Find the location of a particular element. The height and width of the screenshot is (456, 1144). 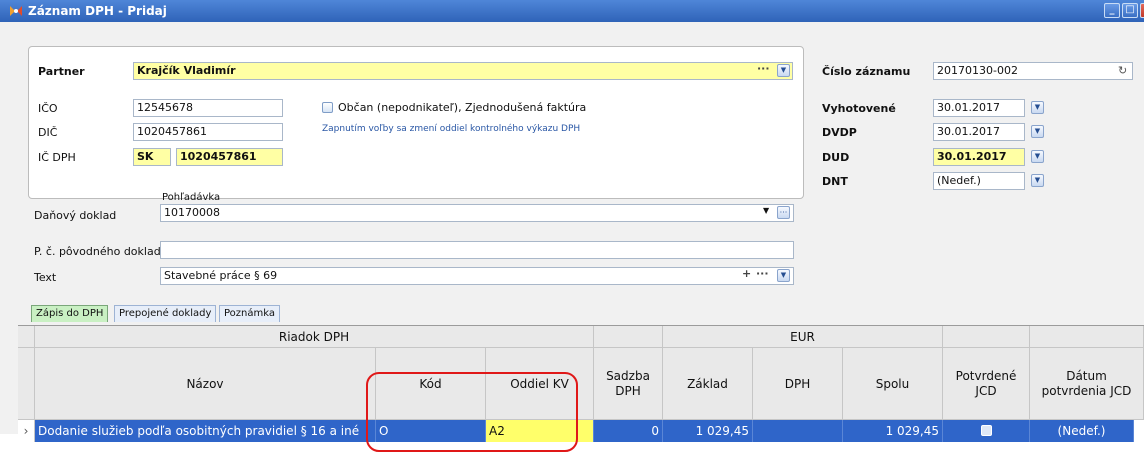

dud-label: DUD is located at coordinates (836, 157).